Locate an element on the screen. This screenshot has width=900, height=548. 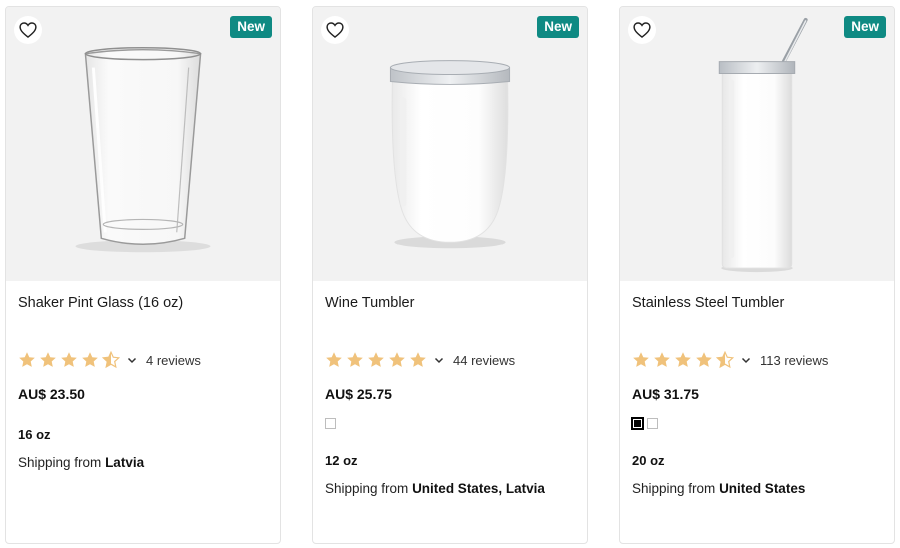
review-count: 113 reviews is located at coordinates (794, 360).